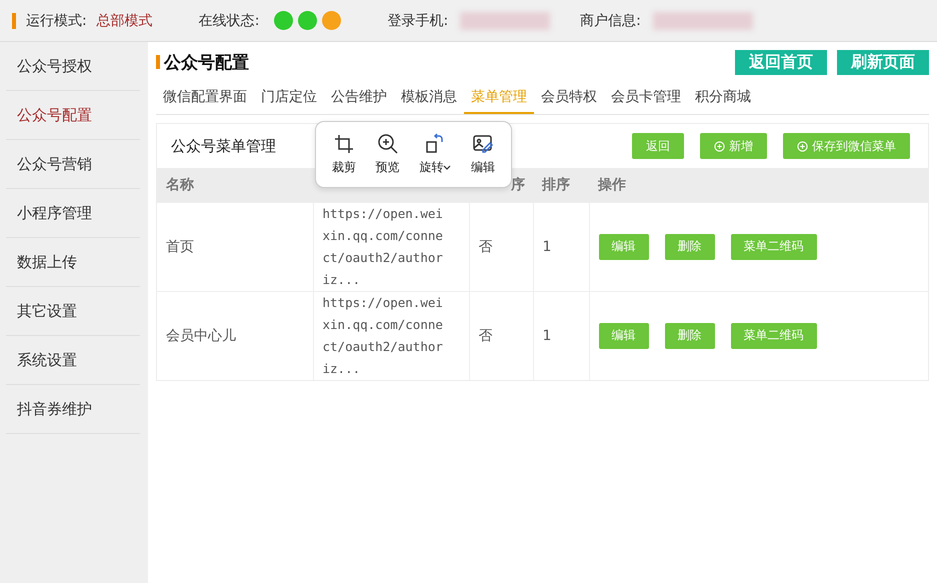 Image resolution: width=937 pixels, height=583 pixels. Describe the element at coordinates (447, 167) in the screenshot. I see `caret-icon` at that location.